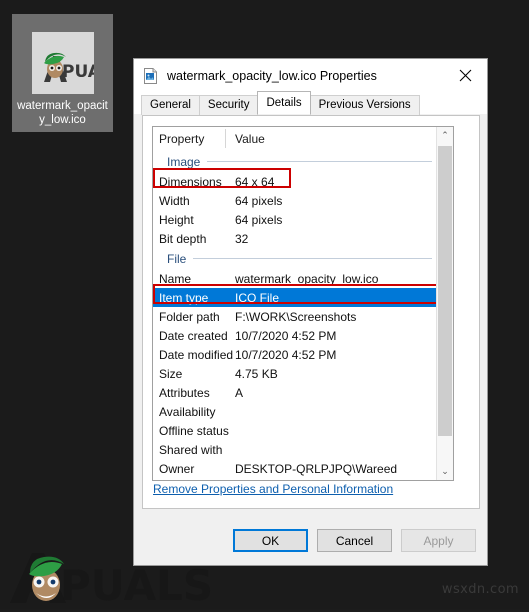 The width and height of the screenshot is (529, 612). What do you see at coordinates (294, 479) in the screenshot?
I see `table-row: Computer DESKTOP-QRLPJPQ (this PC)` at bounding box center [294, 479].